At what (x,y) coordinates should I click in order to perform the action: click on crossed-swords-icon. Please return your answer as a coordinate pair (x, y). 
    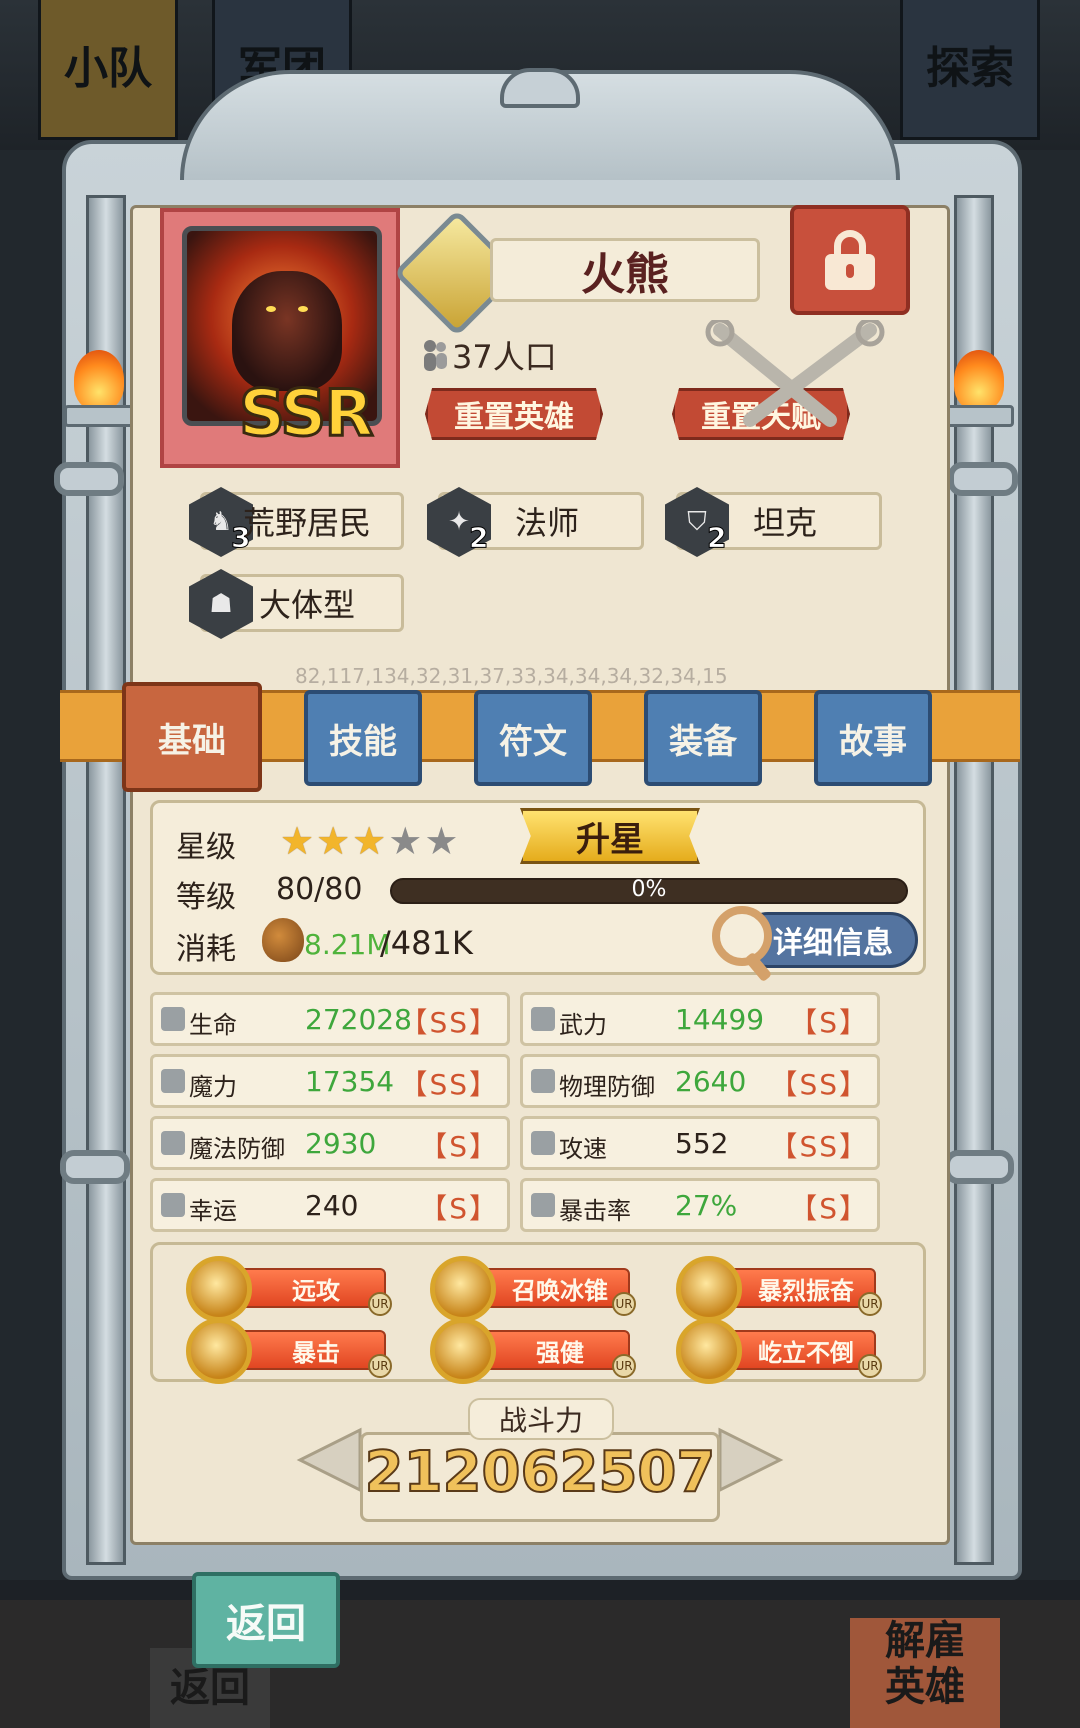
    Looking at the image, I should click on (795, 373).